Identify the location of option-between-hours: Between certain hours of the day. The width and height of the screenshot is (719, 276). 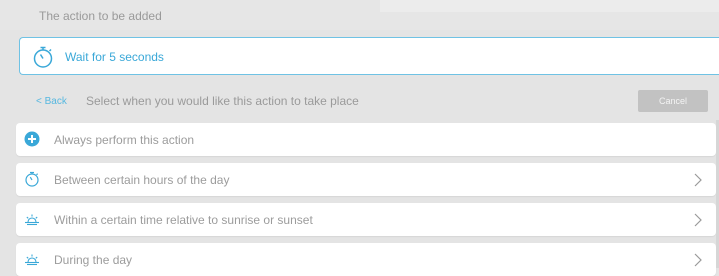
(366, 179).